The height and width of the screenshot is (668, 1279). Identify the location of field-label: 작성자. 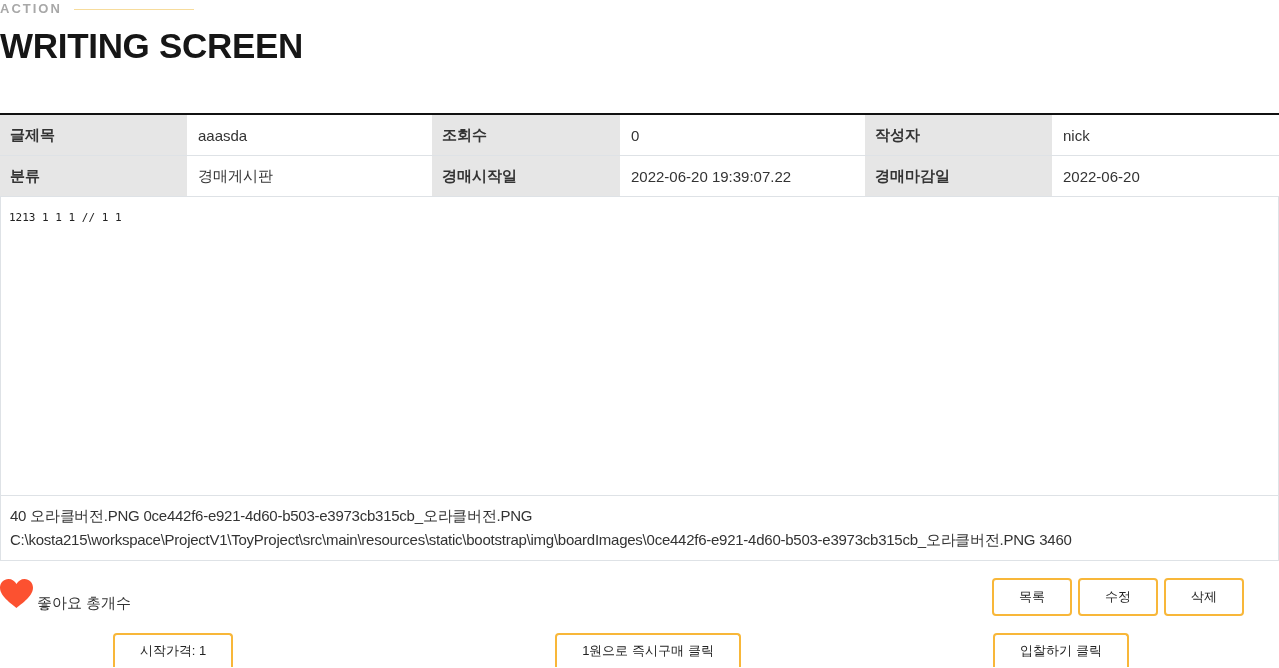
(958, 135).